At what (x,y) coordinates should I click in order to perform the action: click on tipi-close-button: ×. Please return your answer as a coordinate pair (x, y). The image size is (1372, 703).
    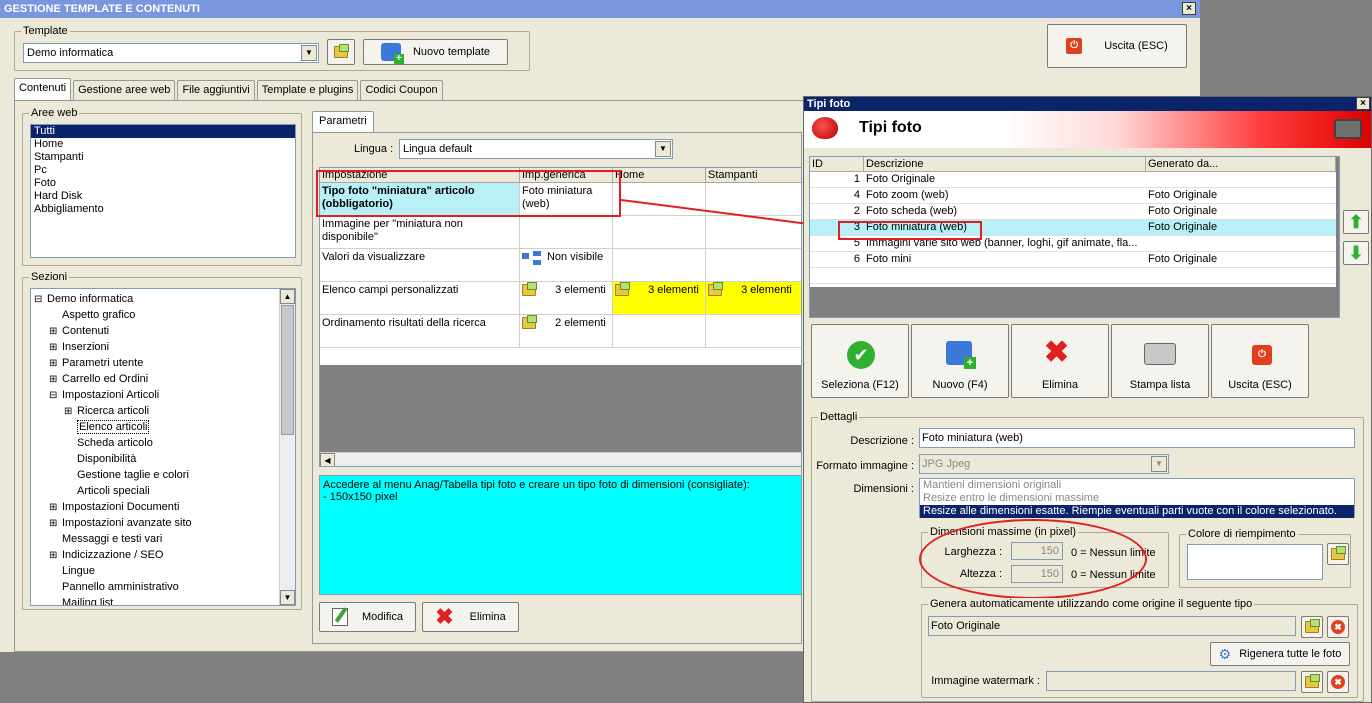
    Looking at the image, I should click on (1363, 103).